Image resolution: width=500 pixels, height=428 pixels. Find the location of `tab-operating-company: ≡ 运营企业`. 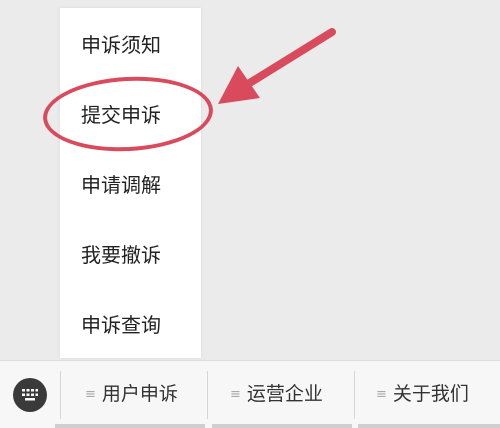

tab-operating-company: ≡ 运营企业 is located at coordinates (276, 394).